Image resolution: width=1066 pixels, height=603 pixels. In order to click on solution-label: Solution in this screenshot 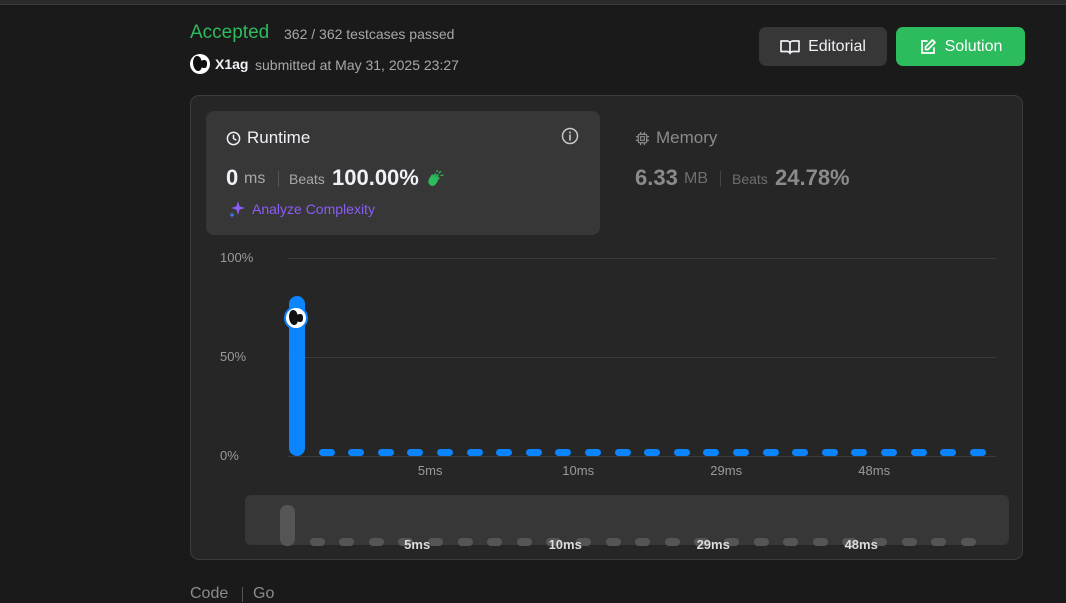, I will do `click(973, 46)`.